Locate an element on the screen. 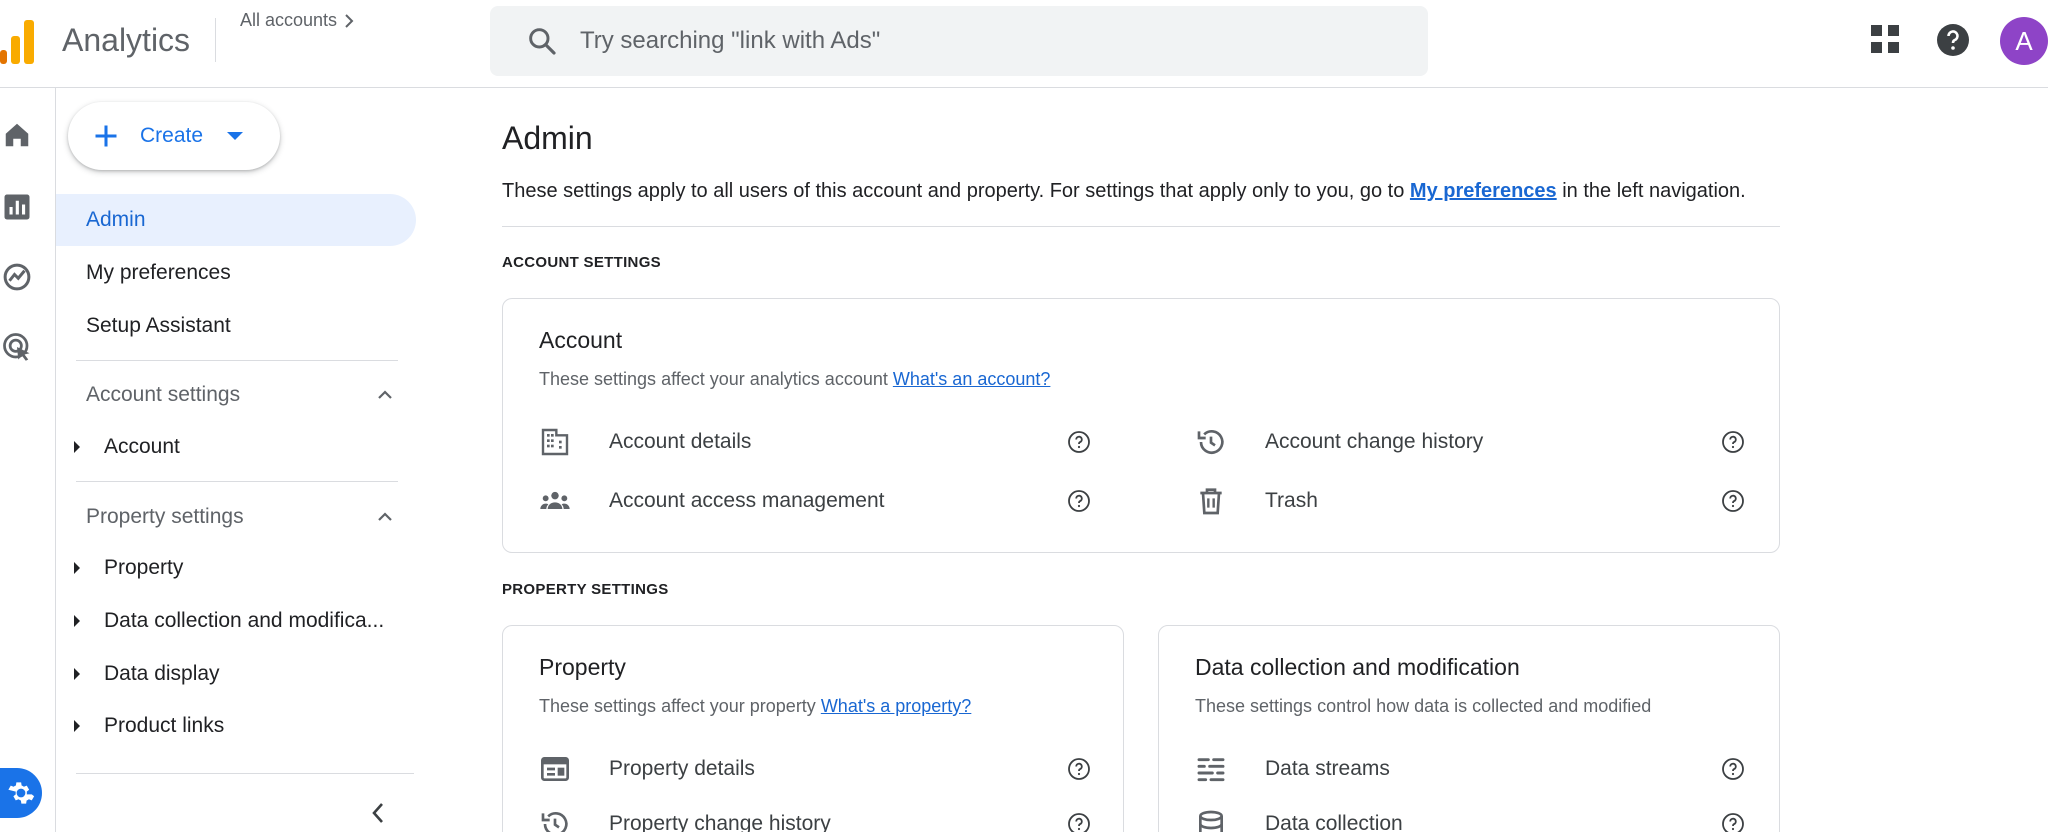  gear-icon is located at coordinates (21, 793).